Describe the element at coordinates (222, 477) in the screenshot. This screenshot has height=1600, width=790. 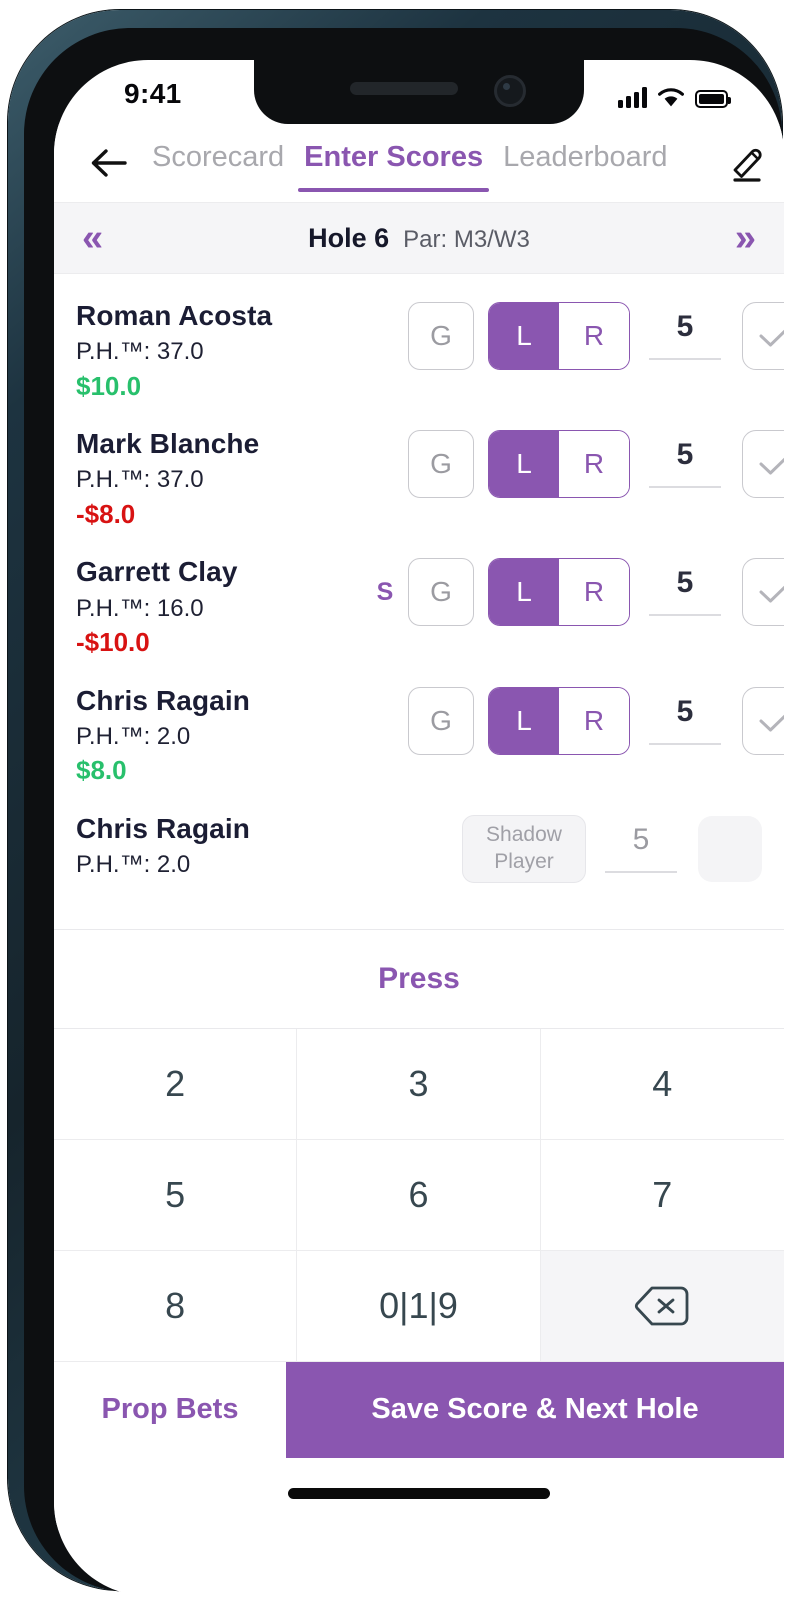
I see `player-info: Mark Blanche P.H.™: 37.0 -$8.0` at that location.